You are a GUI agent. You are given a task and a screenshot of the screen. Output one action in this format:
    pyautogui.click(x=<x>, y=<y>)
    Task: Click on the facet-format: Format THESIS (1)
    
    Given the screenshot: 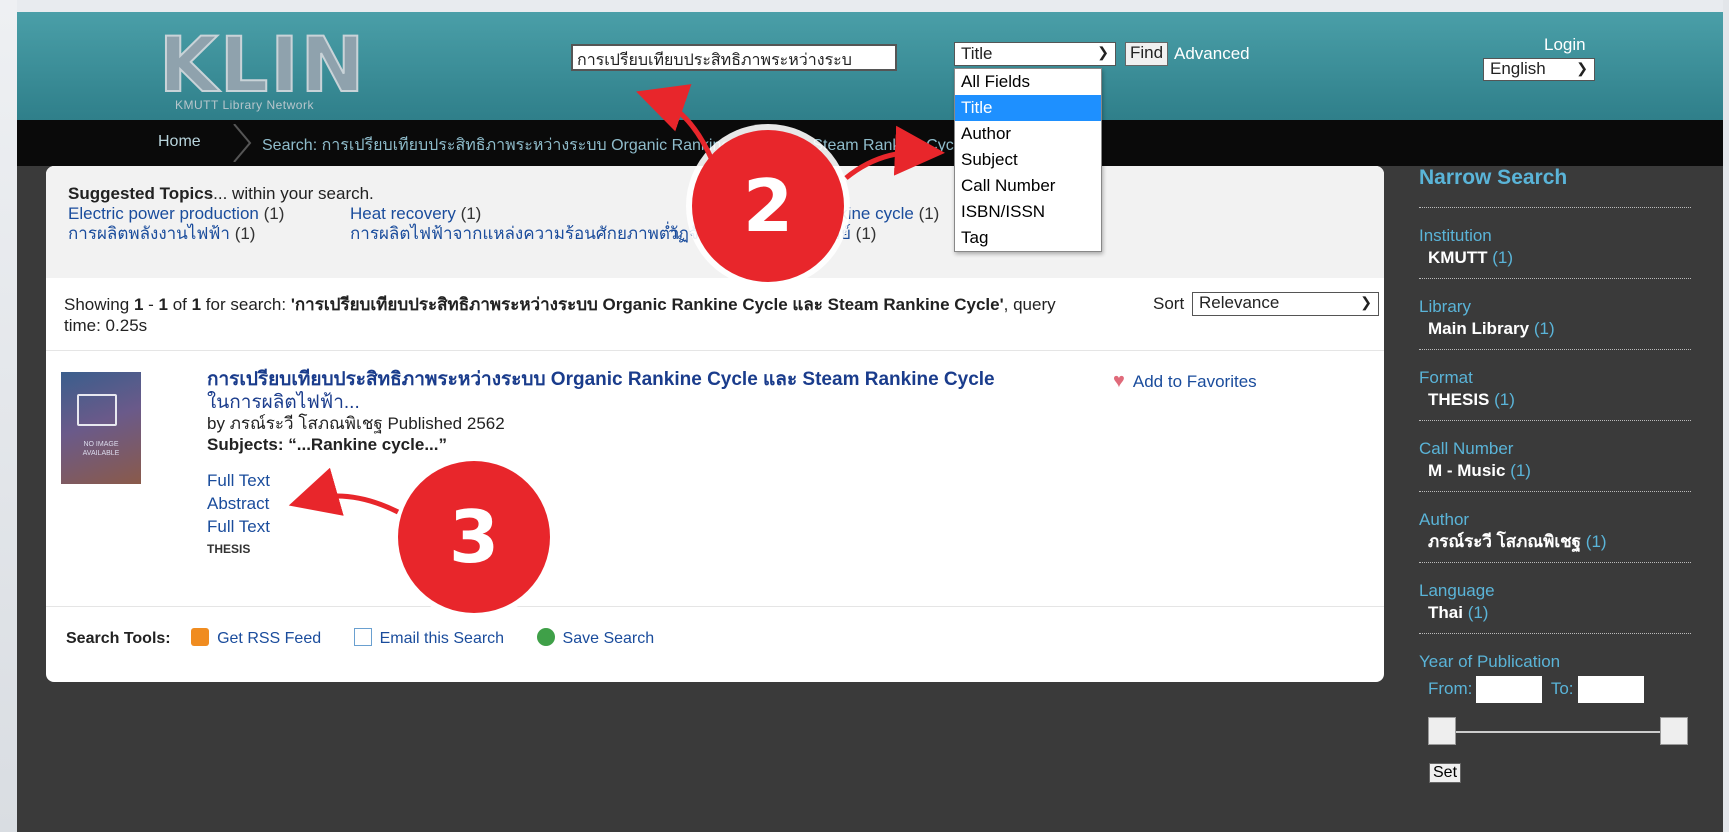 What is the action you would take?
    pyautogui.click(x=1555, y=385)
    